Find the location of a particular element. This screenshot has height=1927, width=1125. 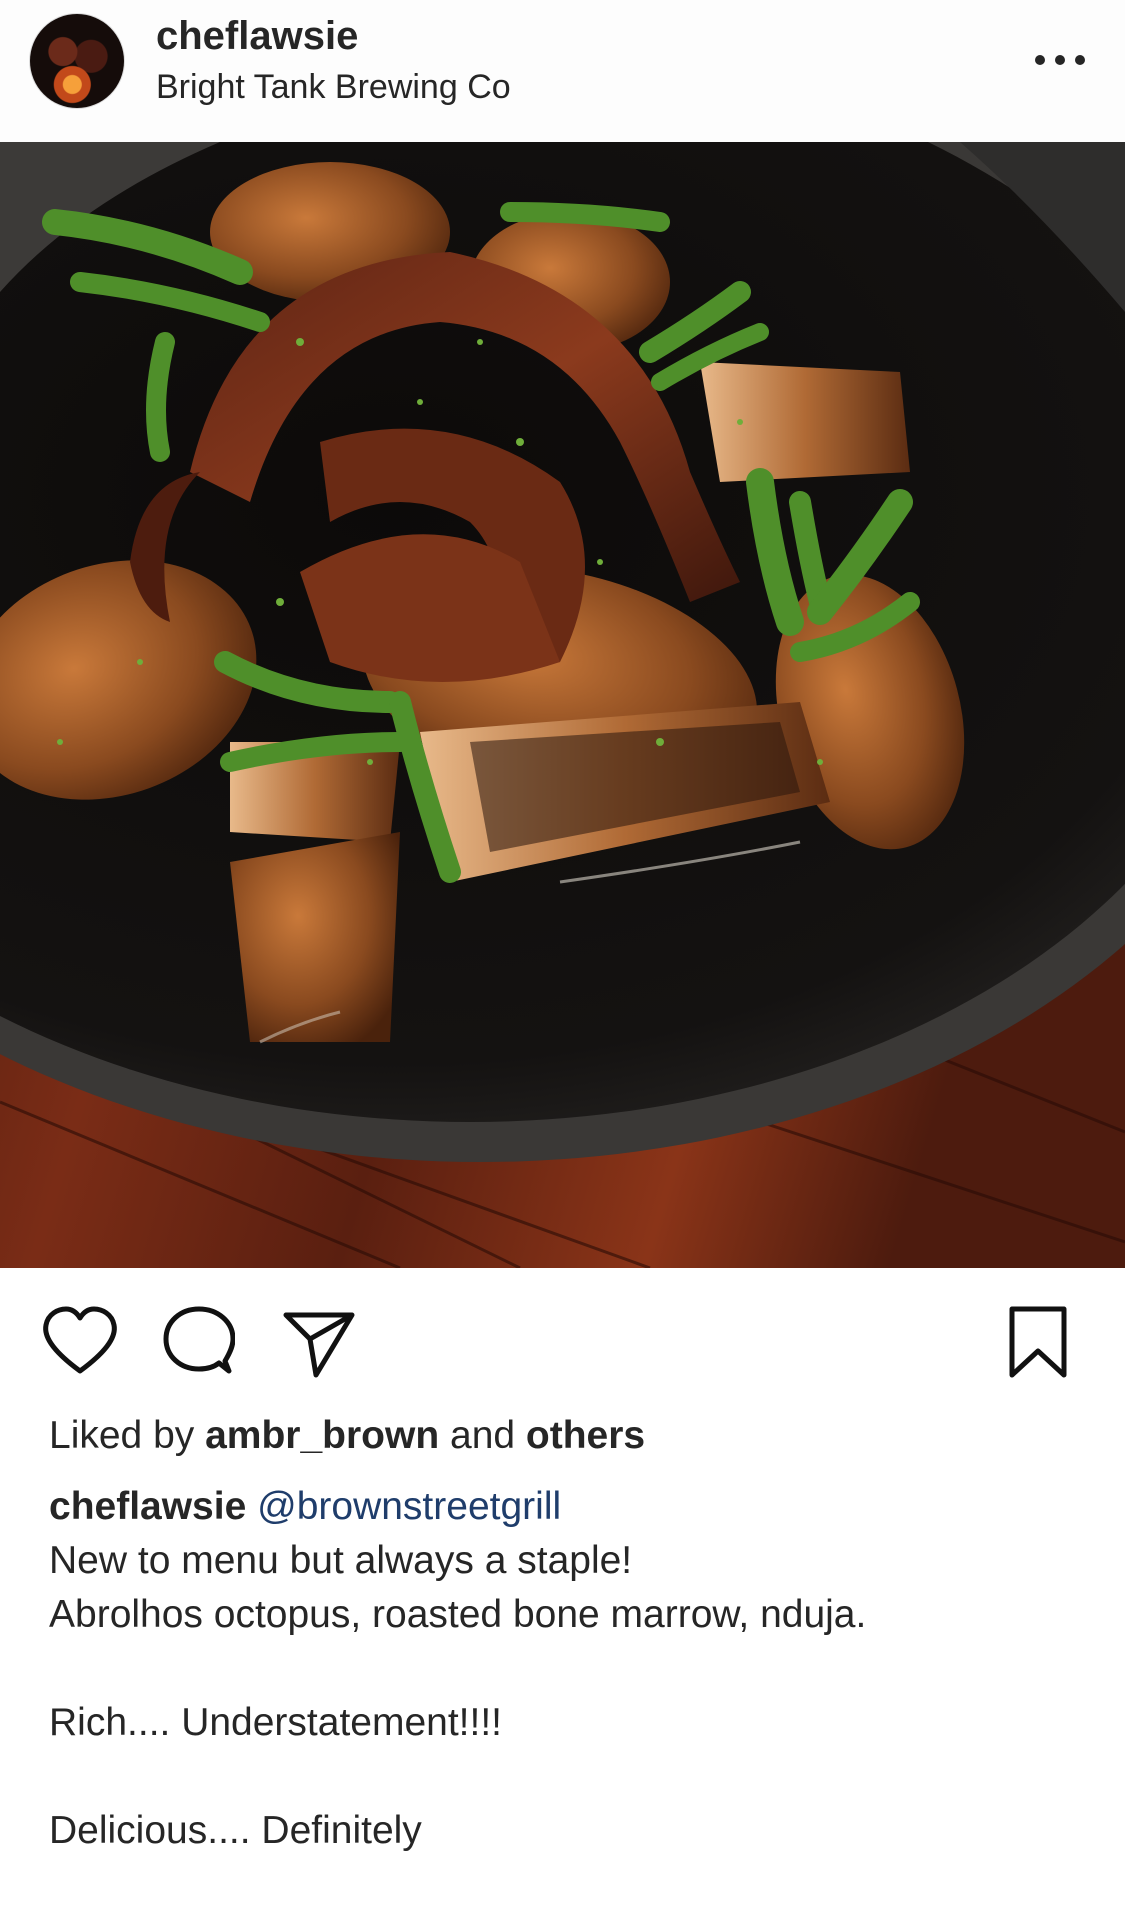

caption-line: Rich.... Understatement!!!! is located at coordinates (276, 1722).